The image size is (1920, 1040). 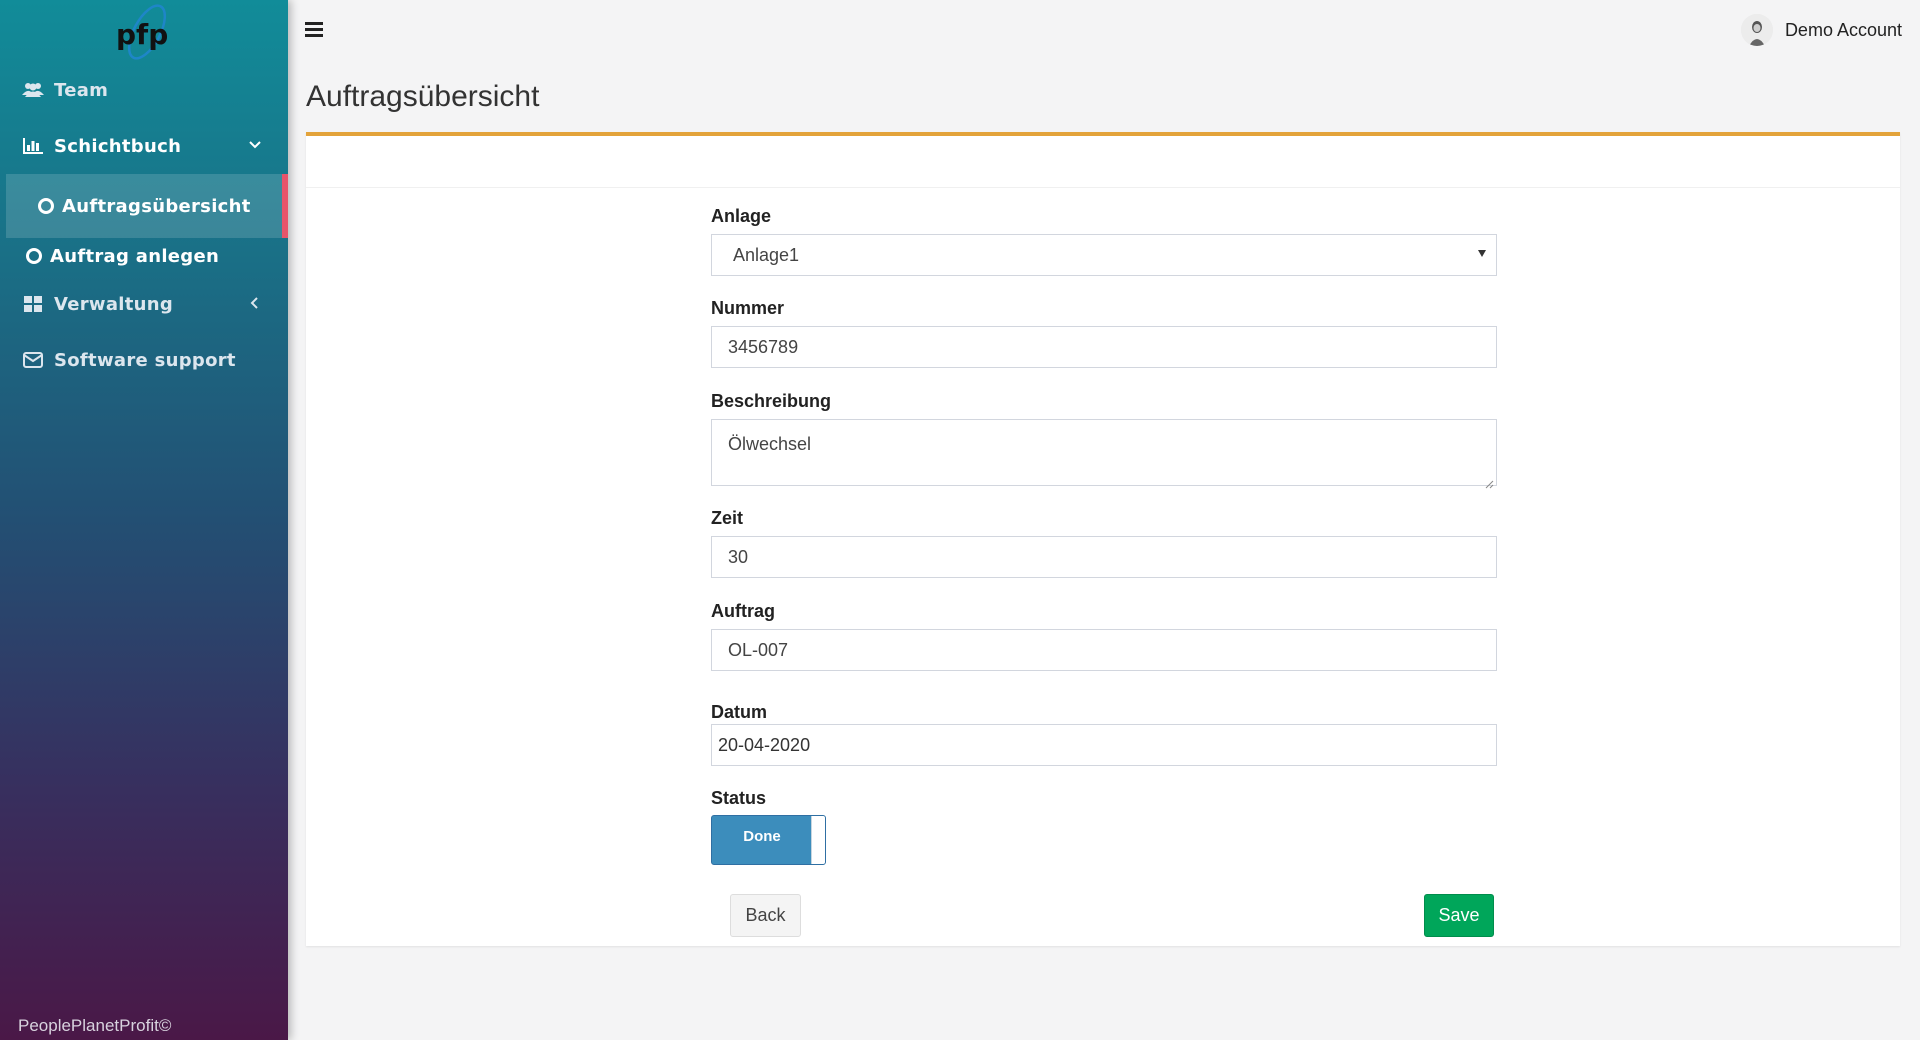 I want to click on beschreibung-label: Beschreibung, so click(x=771, y=401).